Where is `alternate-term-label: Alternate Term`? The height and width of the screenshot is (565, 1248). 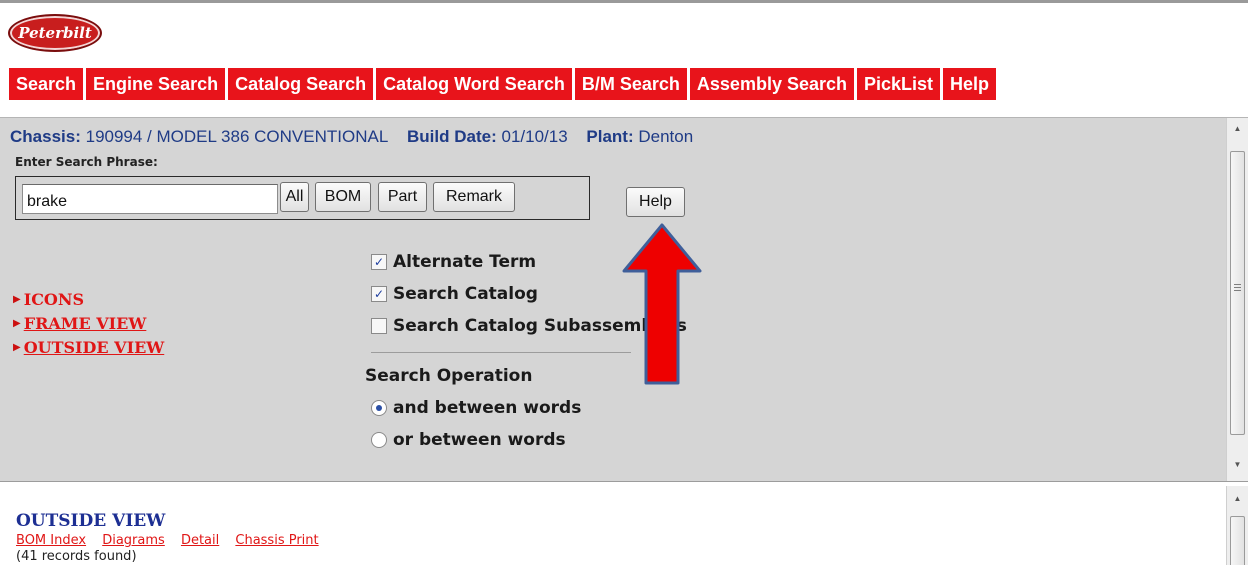
alternate-term-label: Alternate Term is located at coordinates (465, 262).